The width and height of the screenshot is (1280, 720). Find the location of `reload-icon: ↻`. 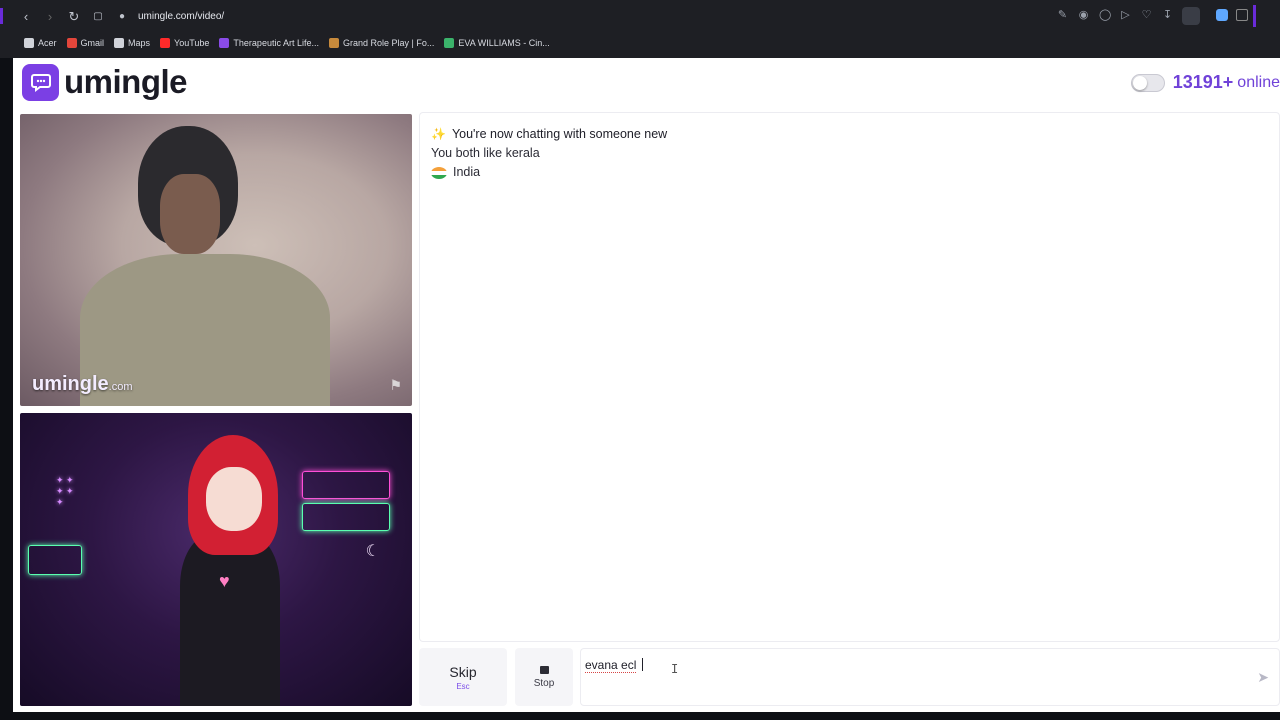

reload-icon: ↻ is located at coordinates (74, 17).